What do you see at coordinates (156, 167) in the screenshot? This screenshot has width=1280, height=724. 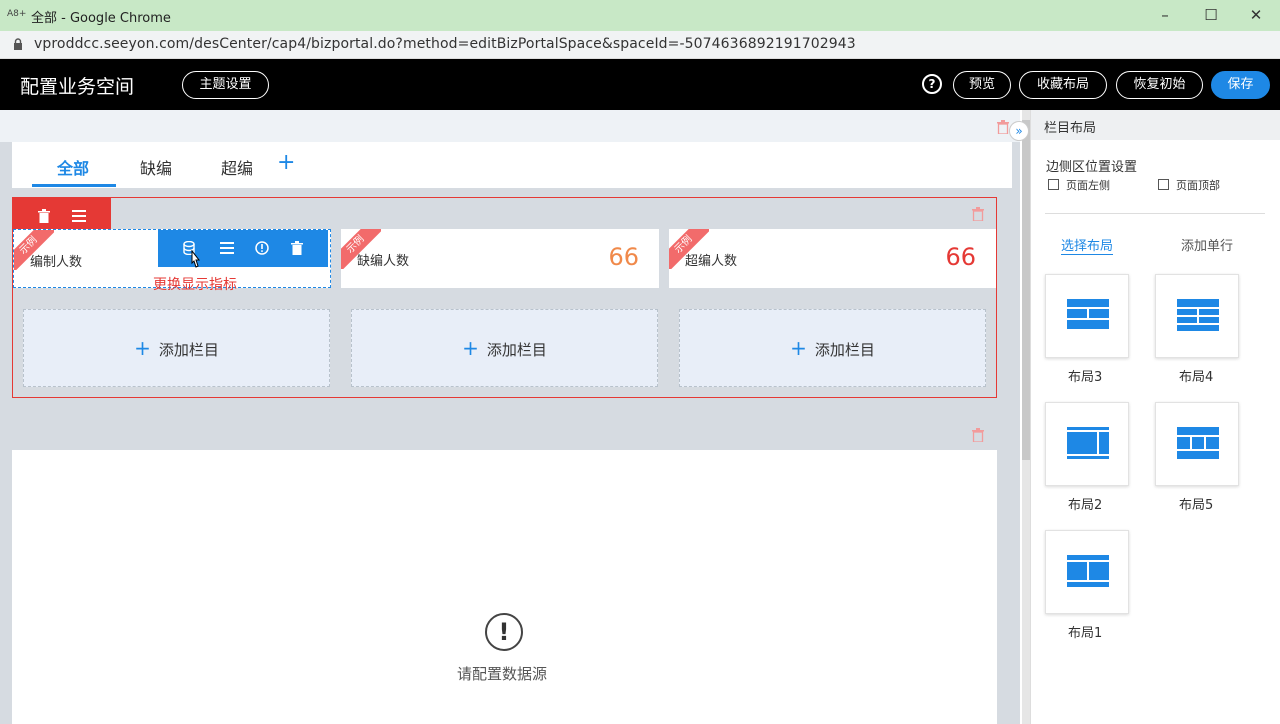 I see `tab-shortage: 缺编` at bounding box center [156, 167].